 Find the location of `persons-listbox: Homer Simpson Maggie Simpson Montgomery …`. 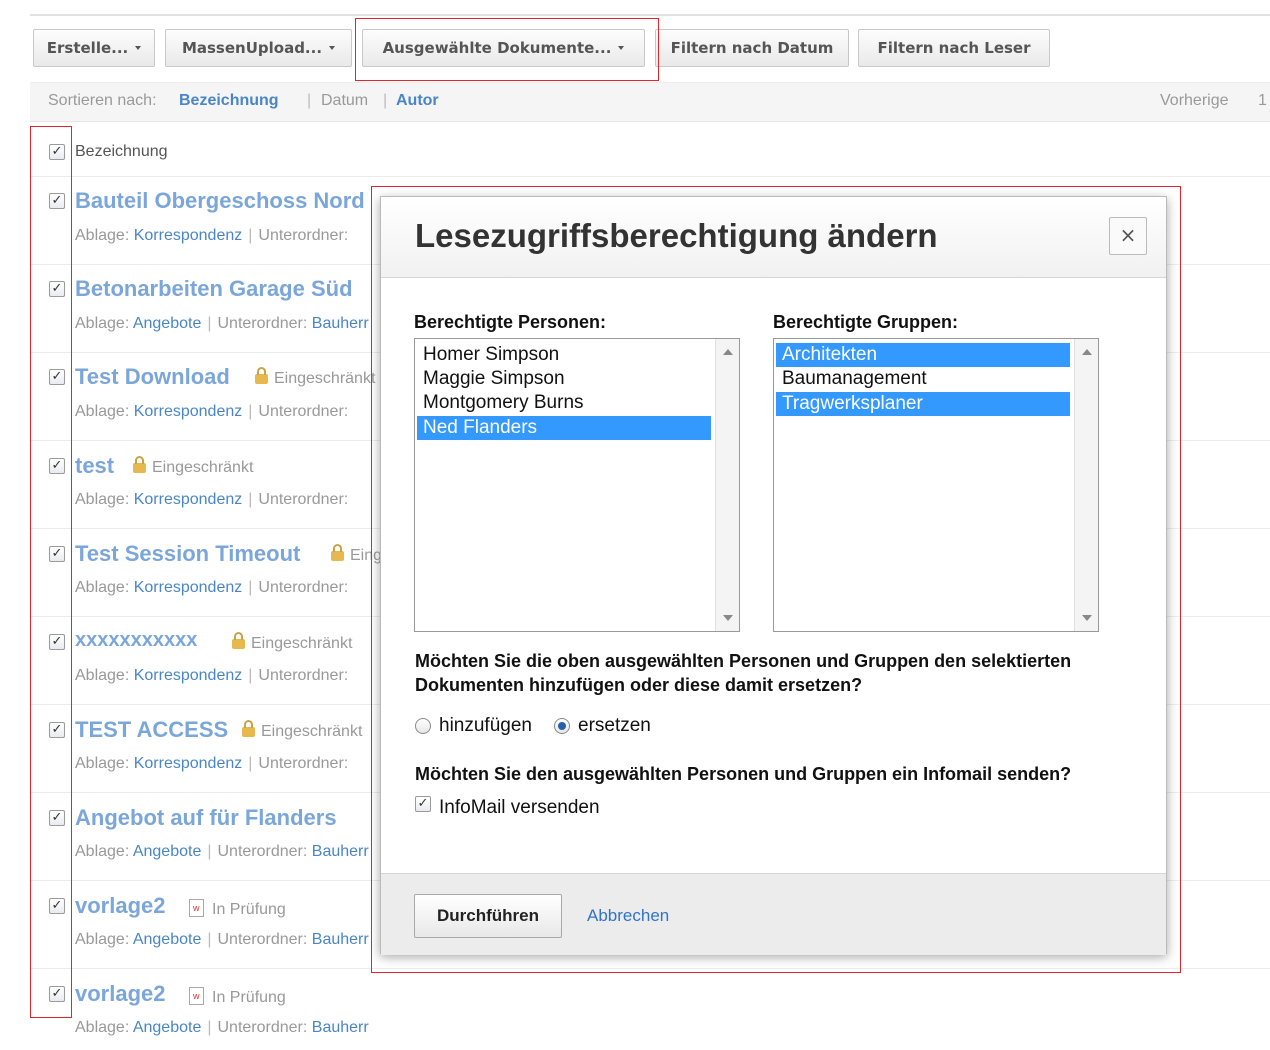

persons-listbox: Homer Simpson Maggie Simpson Montgomery … is located at coordinates (577, 485).